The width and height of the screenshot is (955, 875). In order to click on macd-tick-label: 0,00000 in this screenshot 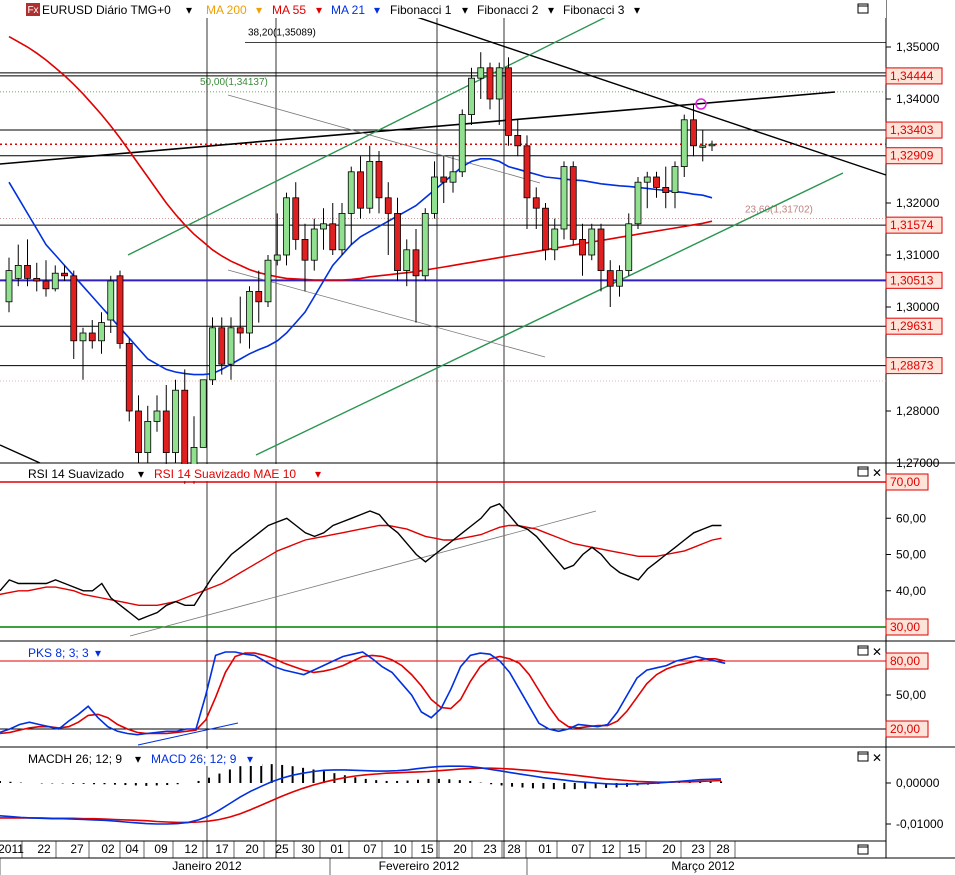, I will do `click(918, 783)`.